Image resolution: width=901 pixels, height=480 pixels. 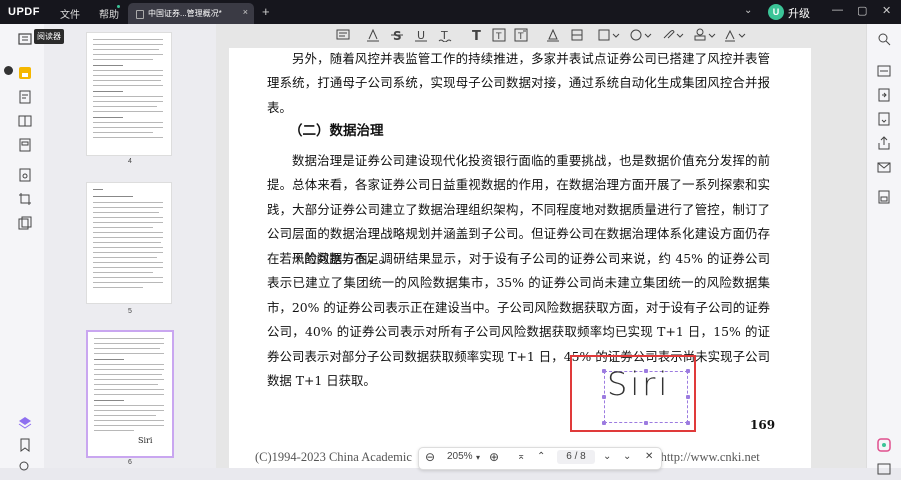 What do you see at coordinates (266, 11) in the screenshot?
I see `new-tab-button: +` at bounding box center [266, 11].